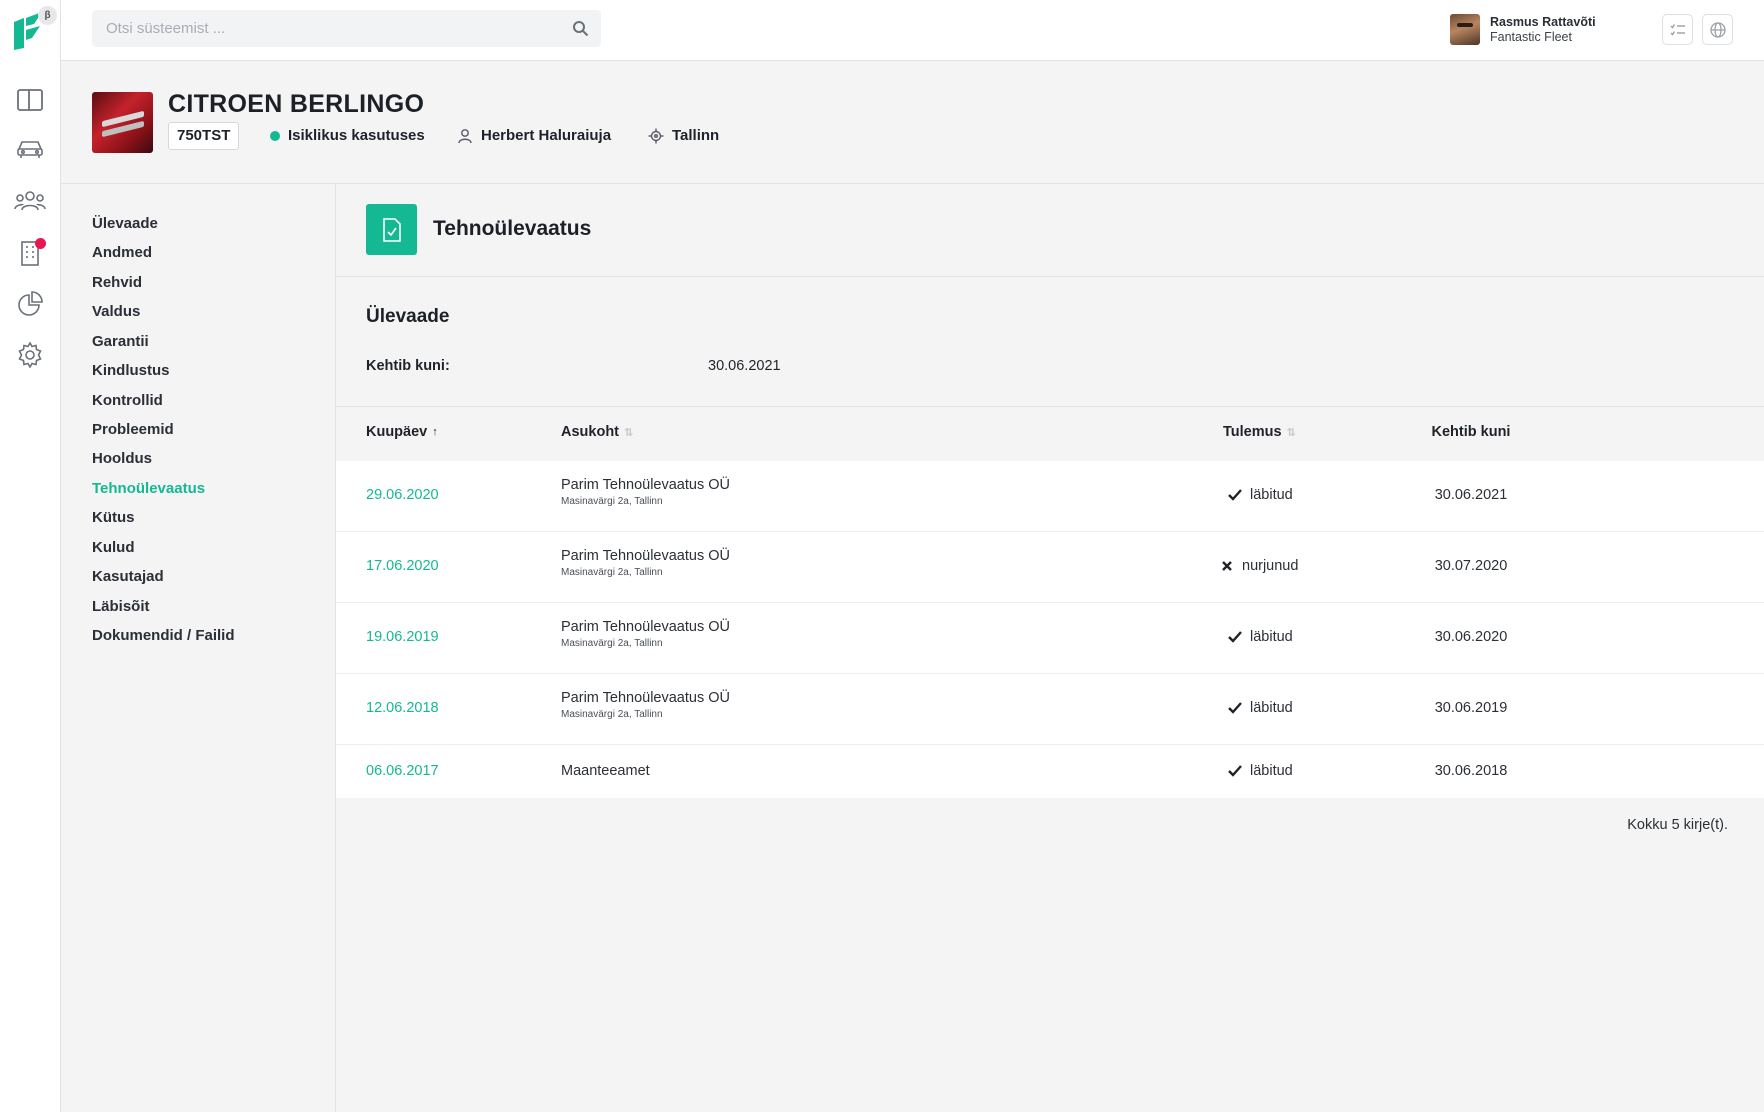  What do you see at coordinates (30, 100) in the screenshot?
I see `dashboard-icon` at bounding box center [30, 100].